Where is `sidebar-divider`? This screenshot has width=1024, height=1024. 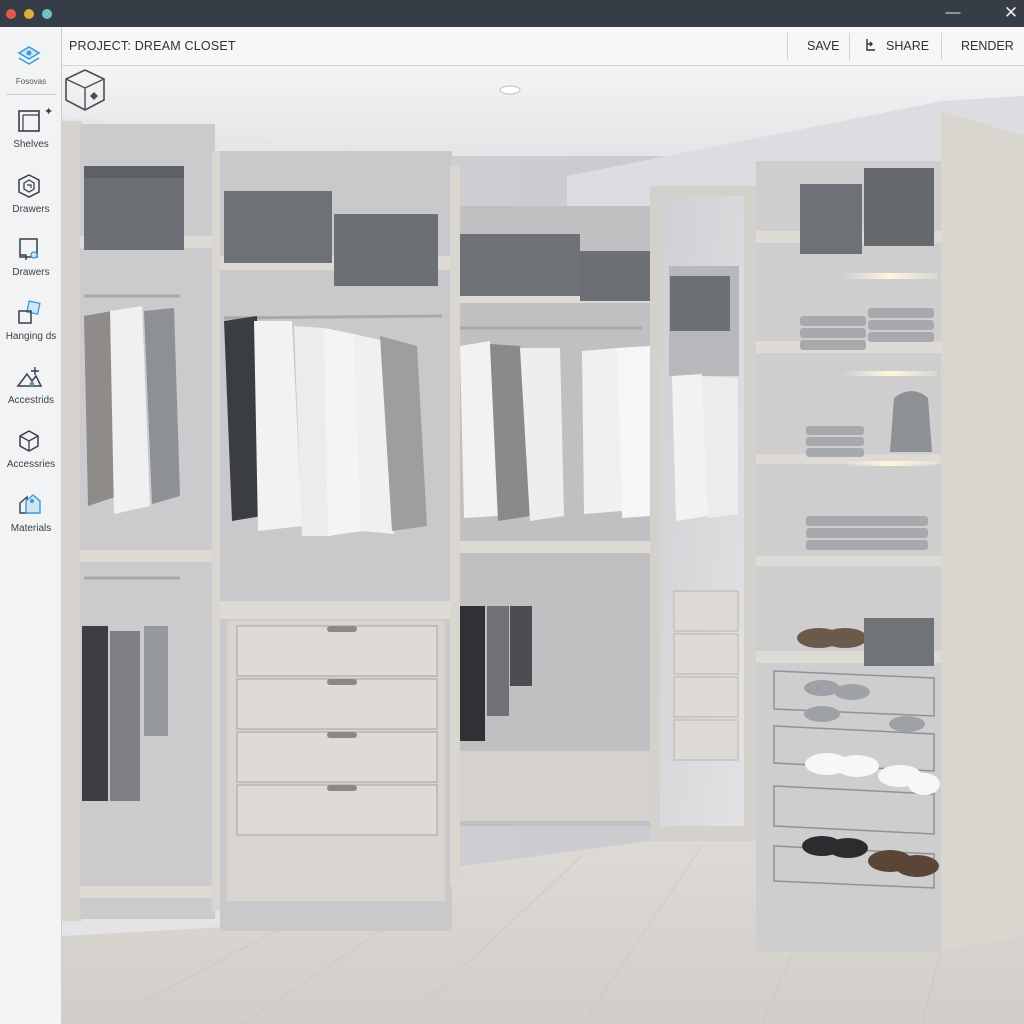
sidebar-divider is located at coordinates (31, 94).